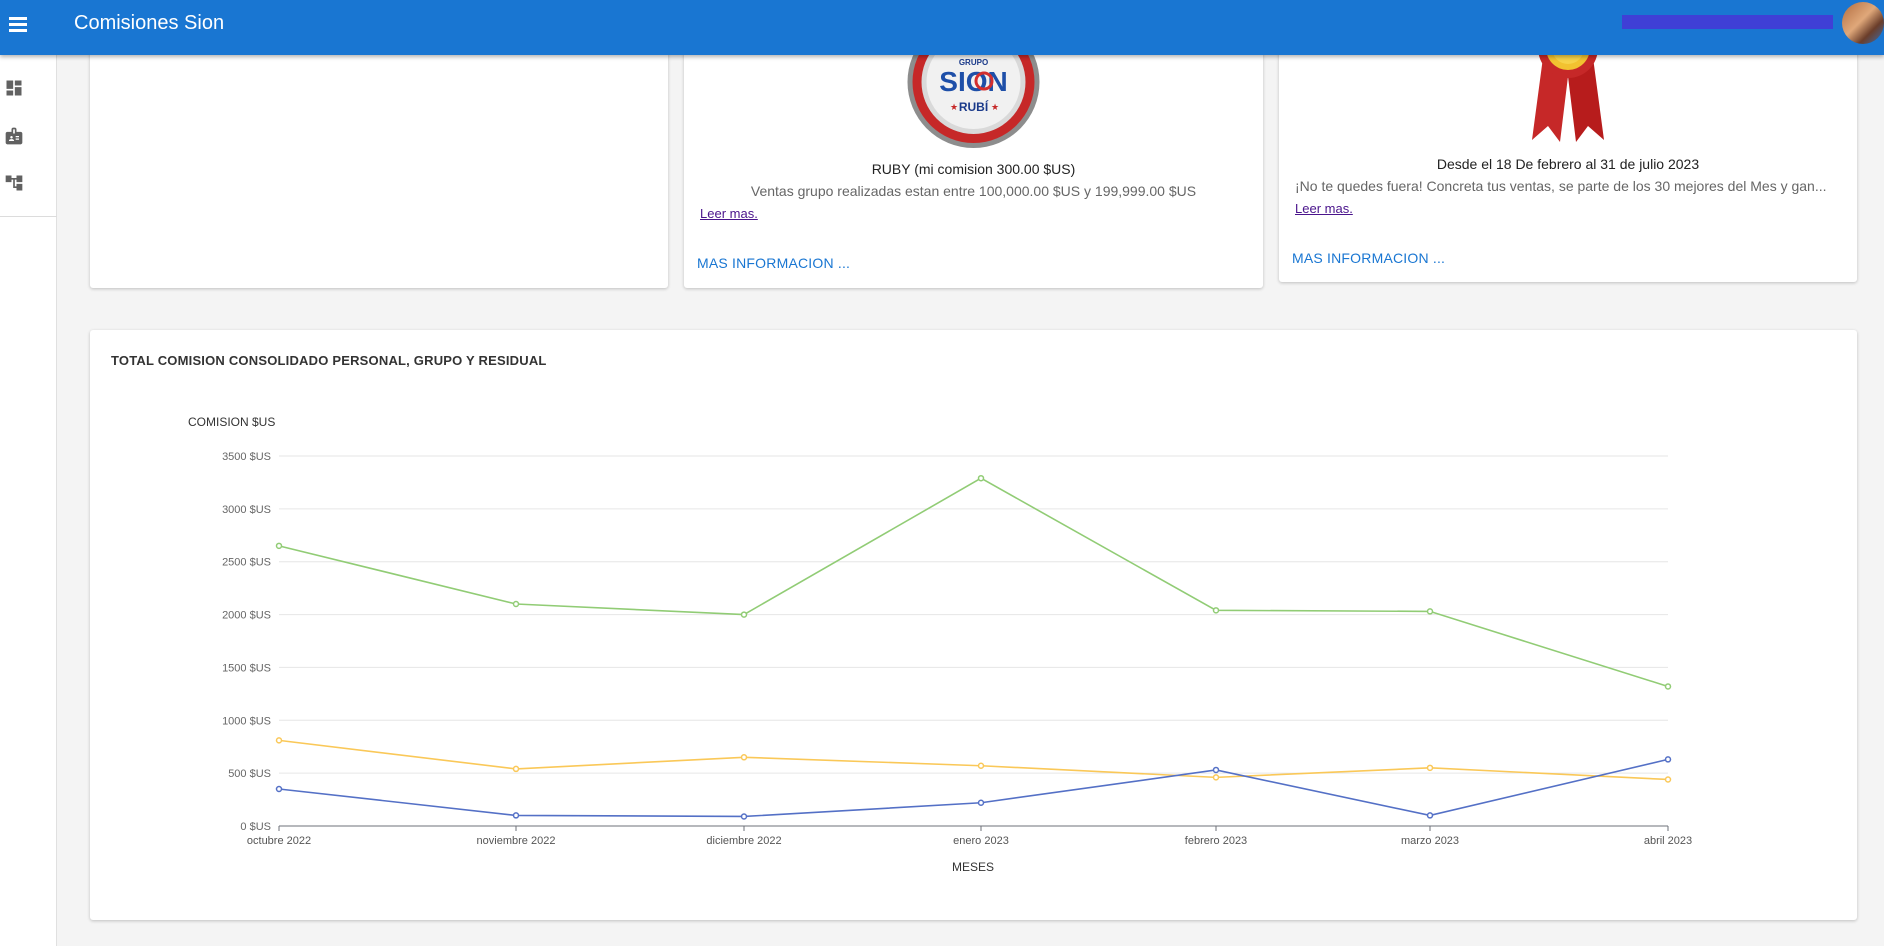 The height and width of the screenshot is (946, 1884). Describe the element at coordinates (28, 216) in the screenshot. I see `sidebar-divider` at that location.